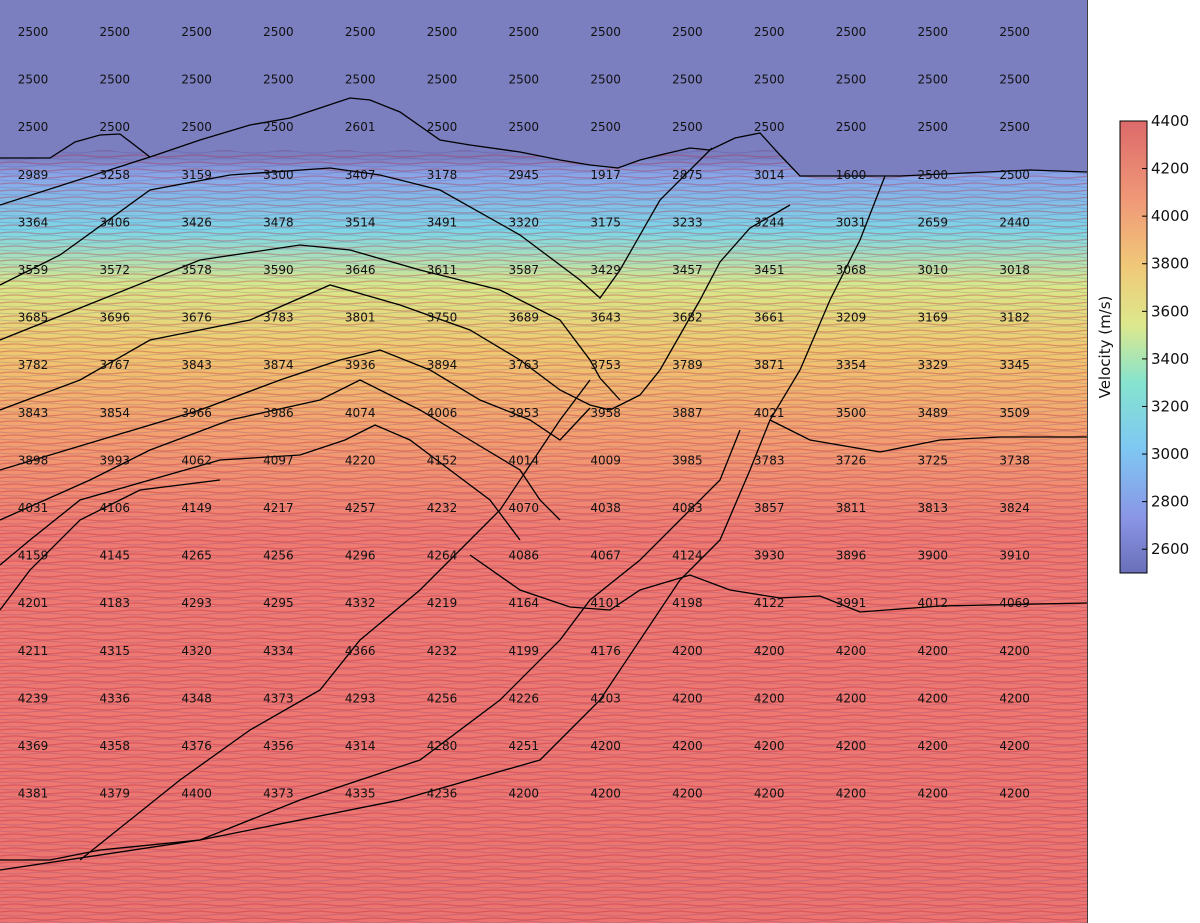 The height and width of the screenshot is (923, 1200). What do you see at coordinates (278, 794) in the screenshot?
I see `velocity-label: 4373` at bounding box center [278, 794].